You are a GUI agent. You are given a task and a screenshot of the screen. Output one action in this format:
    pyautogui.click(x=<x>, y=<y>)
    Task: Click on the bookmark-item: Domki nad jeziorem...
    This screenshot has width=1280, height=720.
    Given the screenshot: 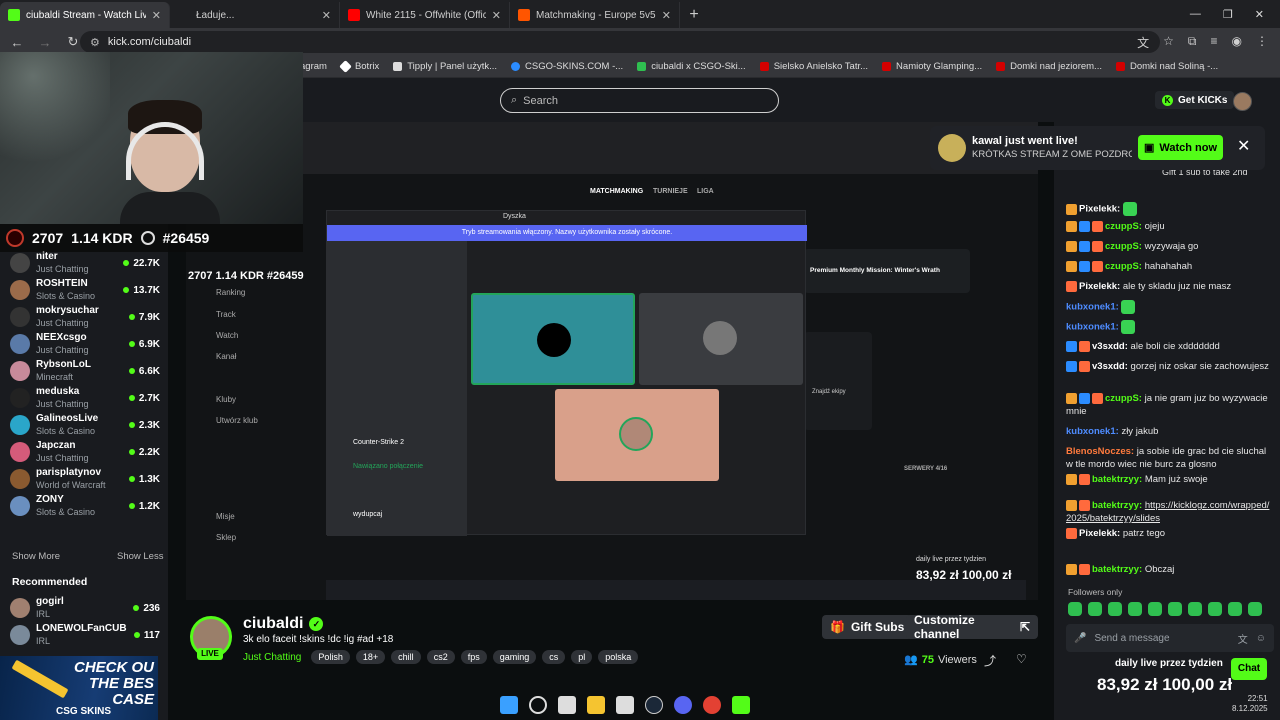 What is the action you would take?
    pyautogui.click(x=1049, y=66)
    